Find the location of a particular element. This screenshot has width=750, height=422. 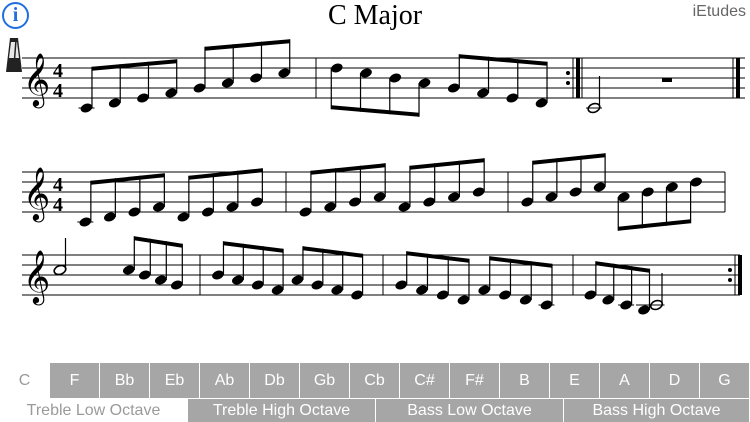

key-button-f-sharp: F# is located at coordinates (475, 380).